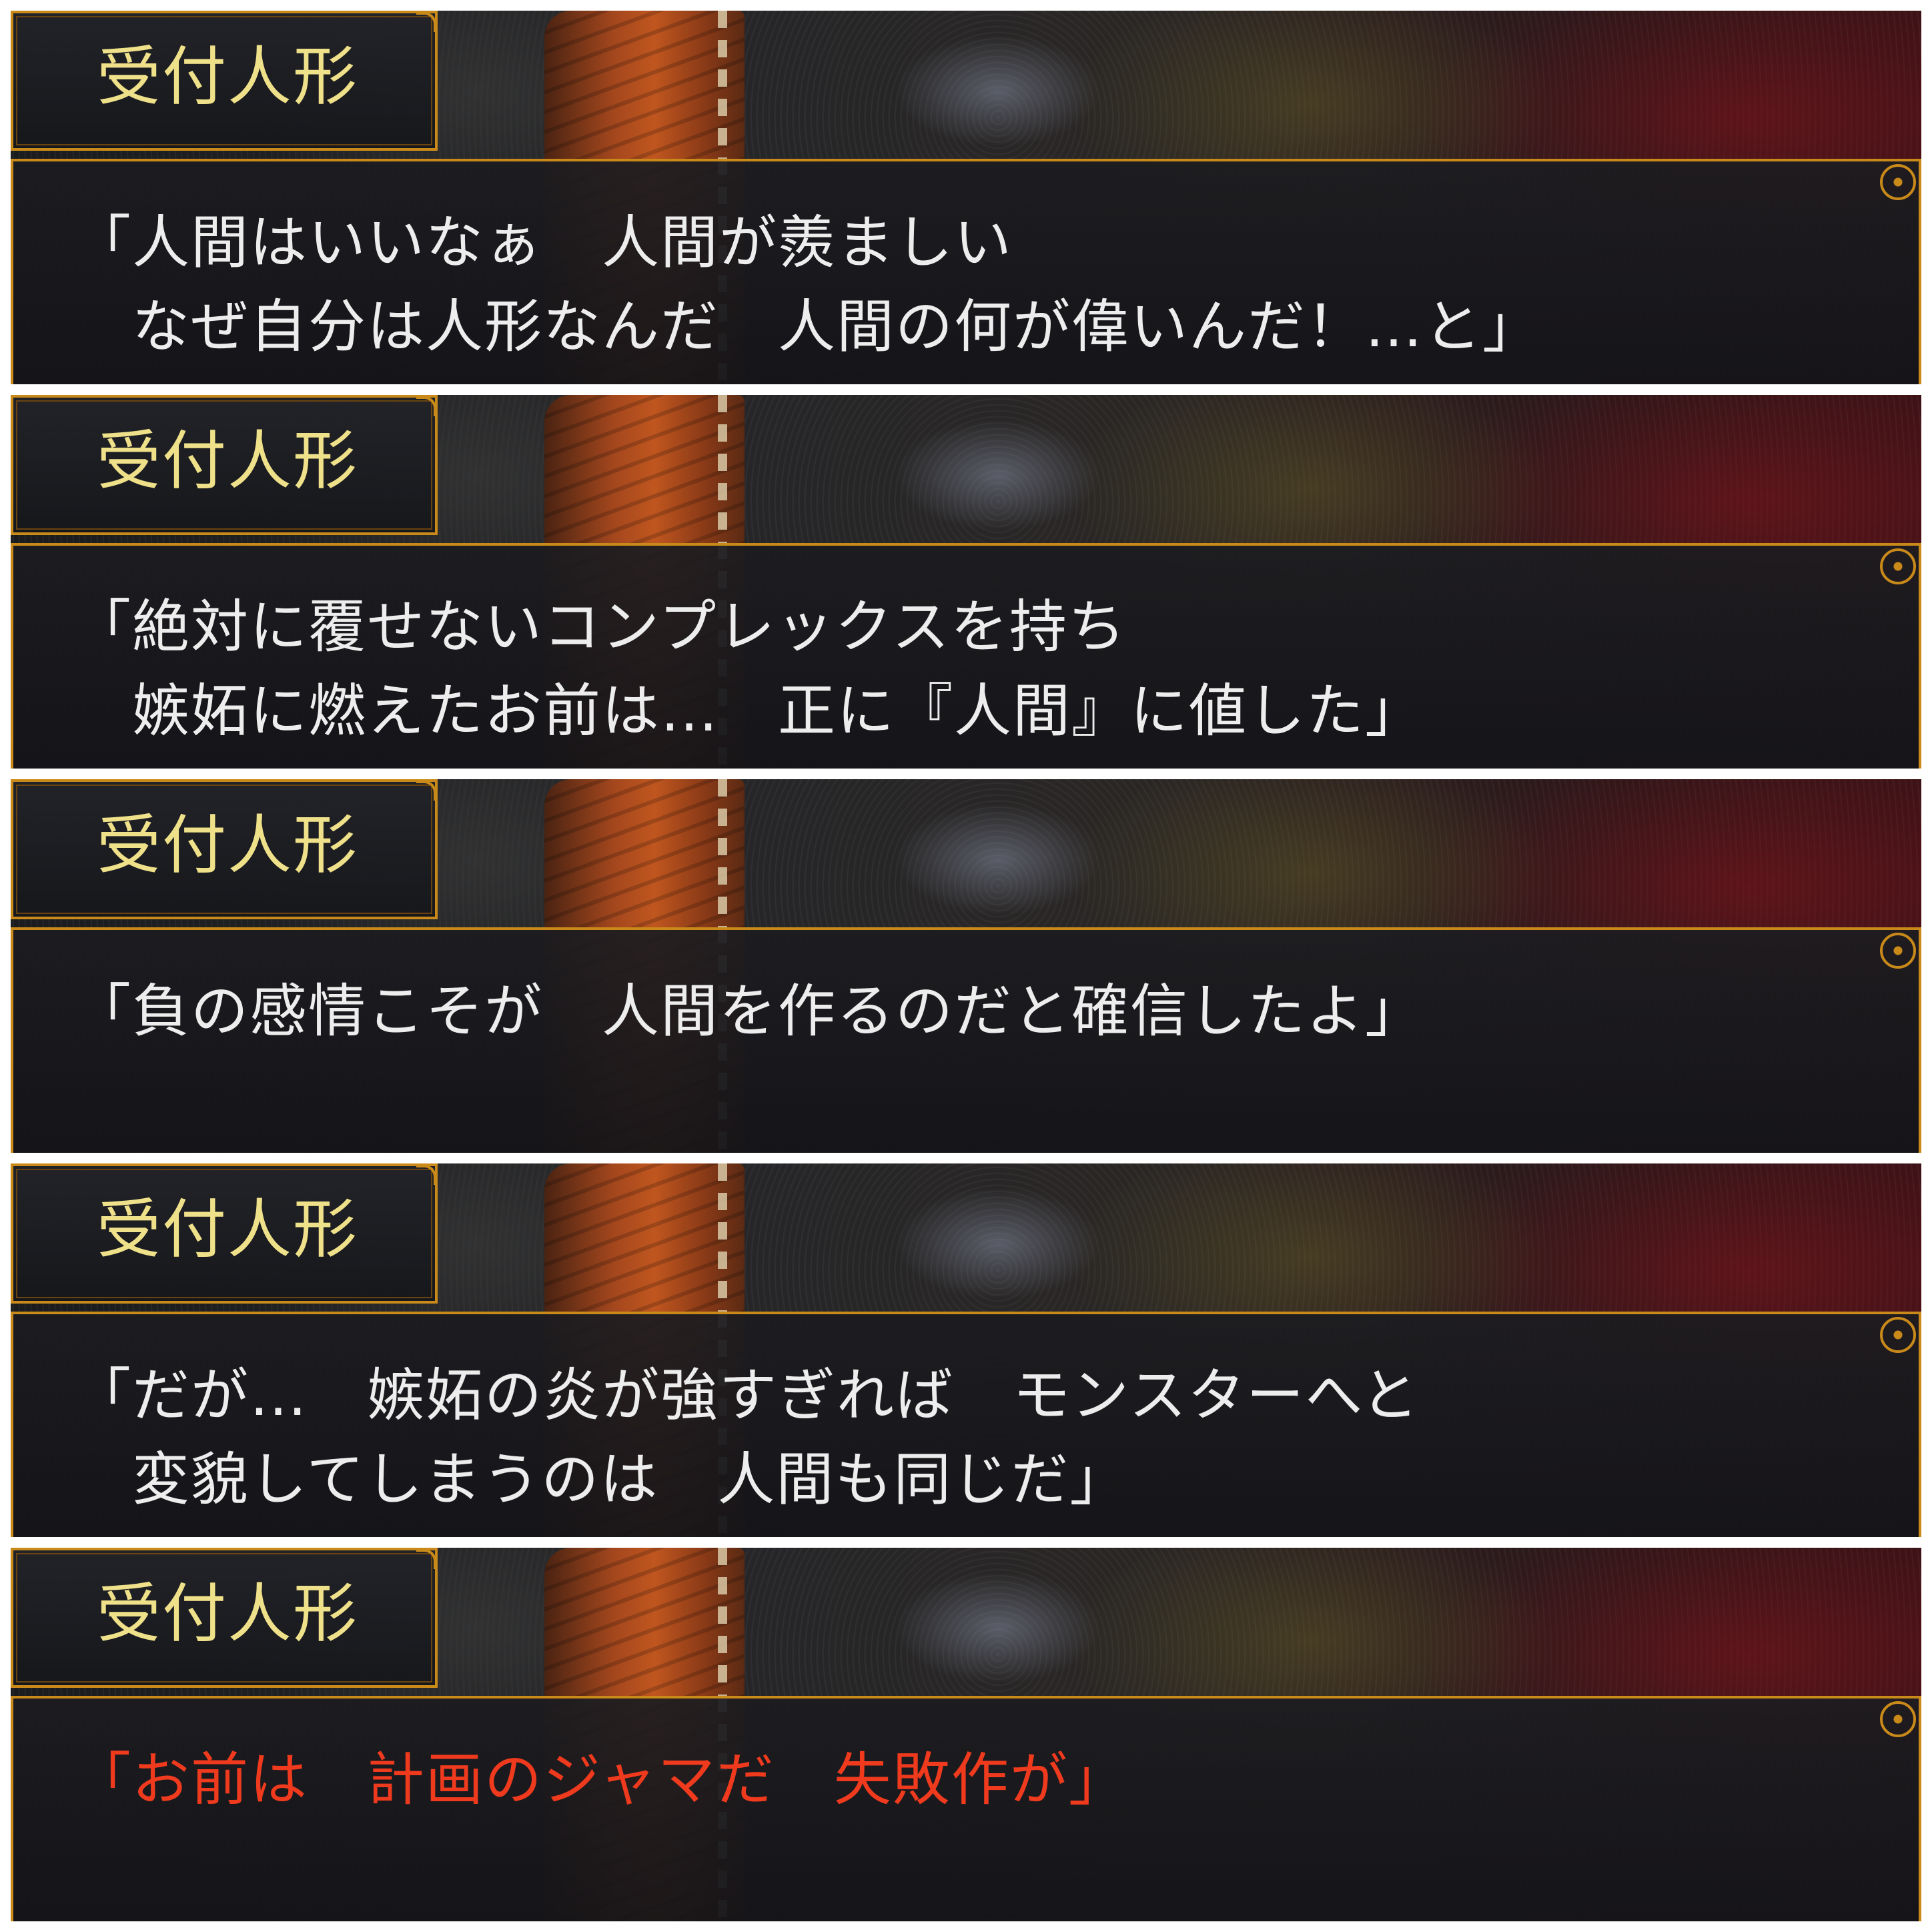 This screenshot has width=1932, height=1932. I want to click on dialogue-line-1: 「絶対に覆せないコンプレックスを持ち, so click(600, 627).